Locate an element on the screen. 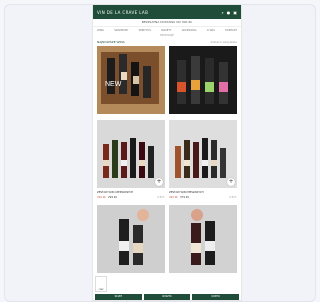  brand-logo: VIN DE LA CRAVE LAB is located at coordinates (122, 12).